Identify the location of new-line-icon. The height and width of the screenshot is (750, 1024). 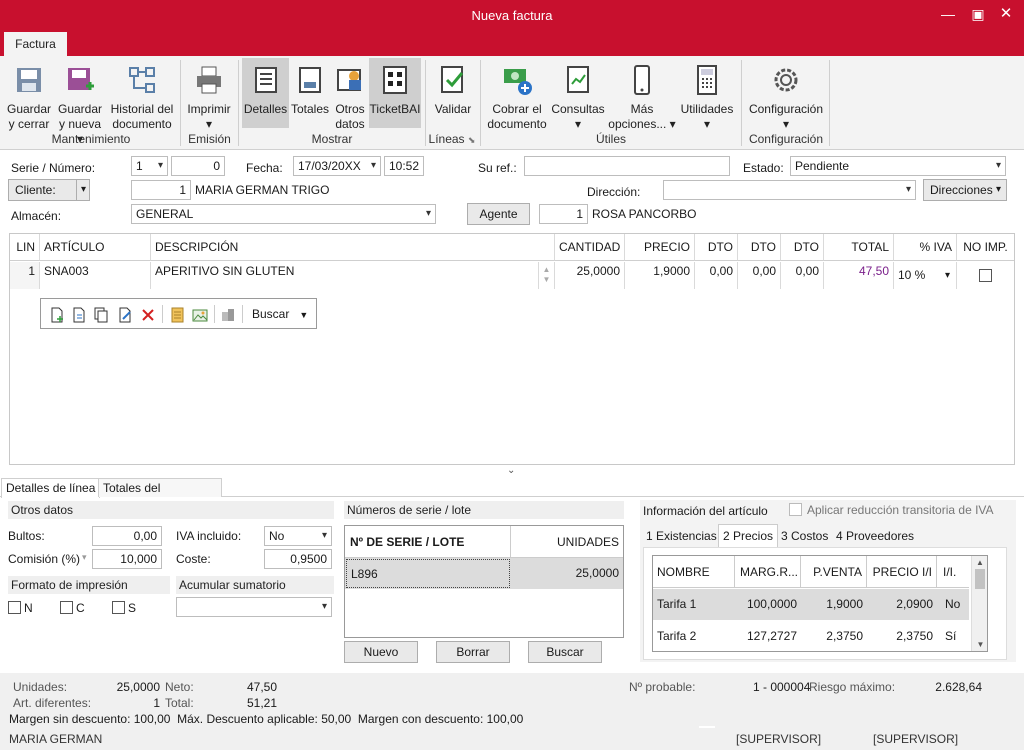
(57, 315).